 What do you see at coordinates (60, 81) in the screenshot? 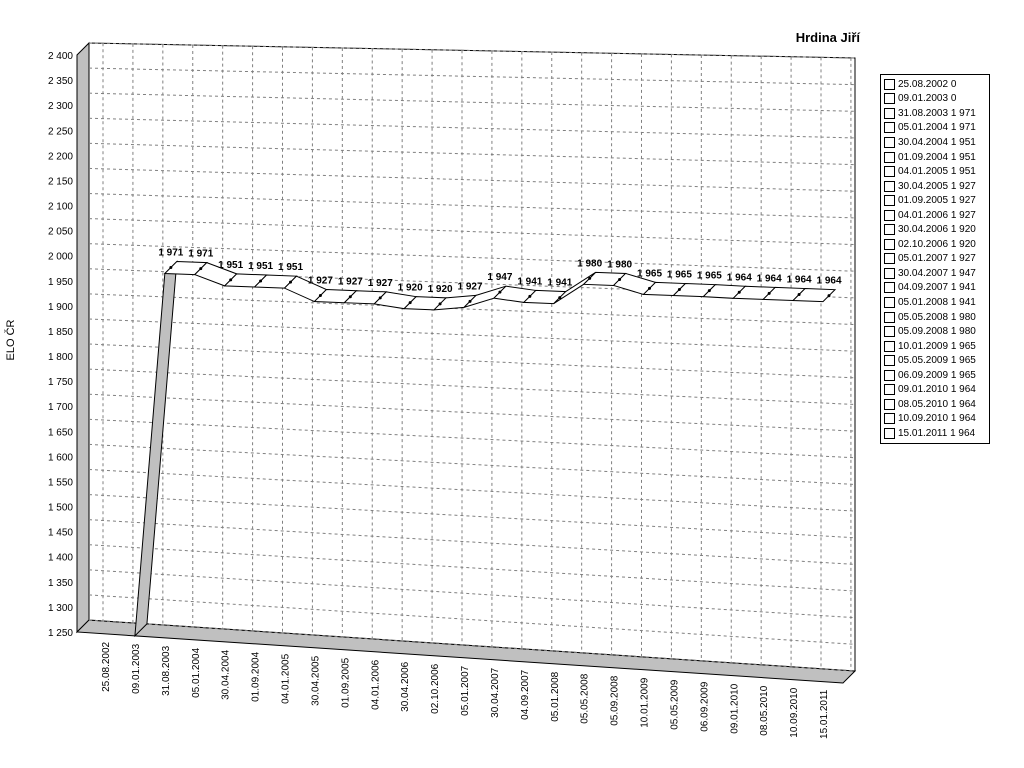
I see `y-tick-label: 2 350` at bounding box center [60, 81].